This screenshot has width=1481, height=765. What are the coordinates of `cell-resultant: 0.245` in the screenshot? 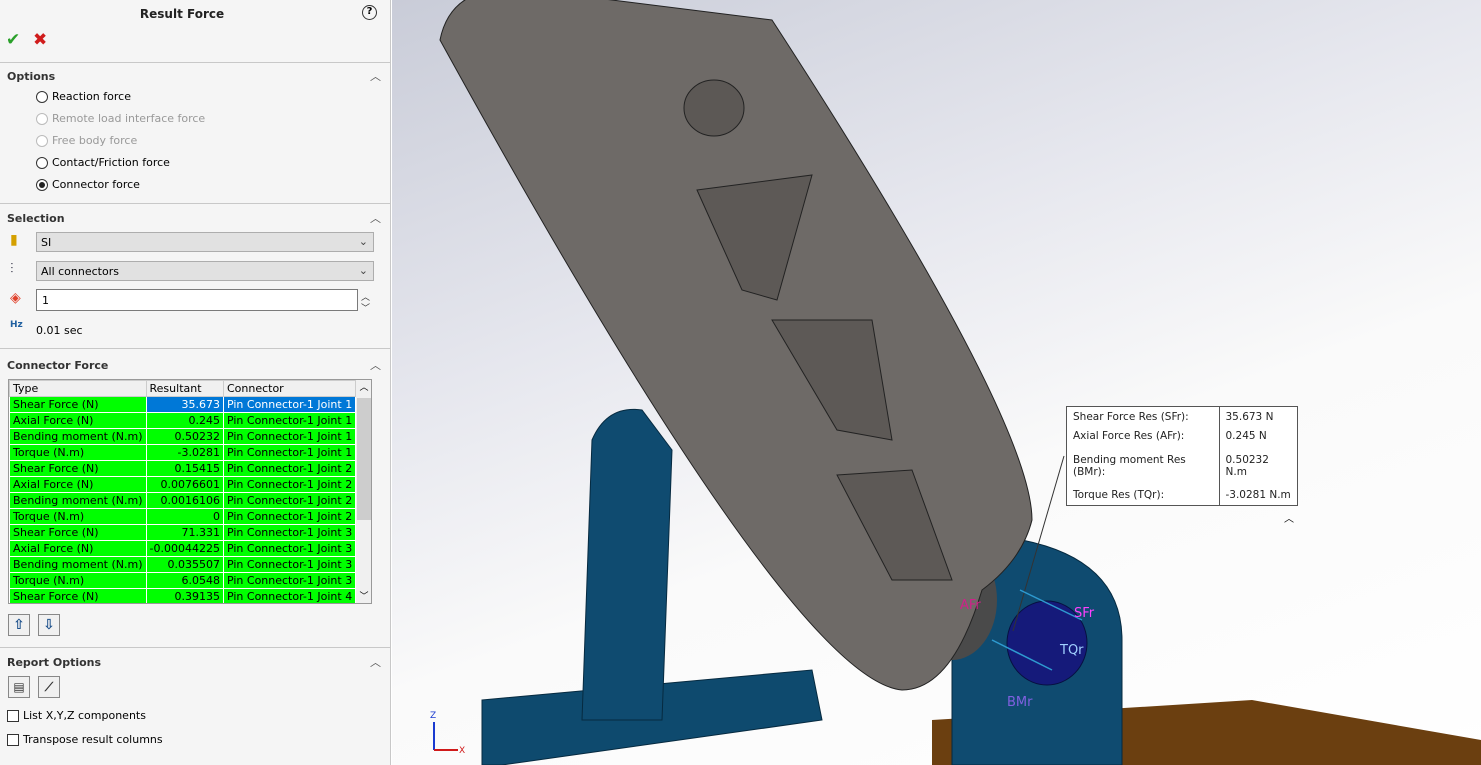 It's located at (184, 420).